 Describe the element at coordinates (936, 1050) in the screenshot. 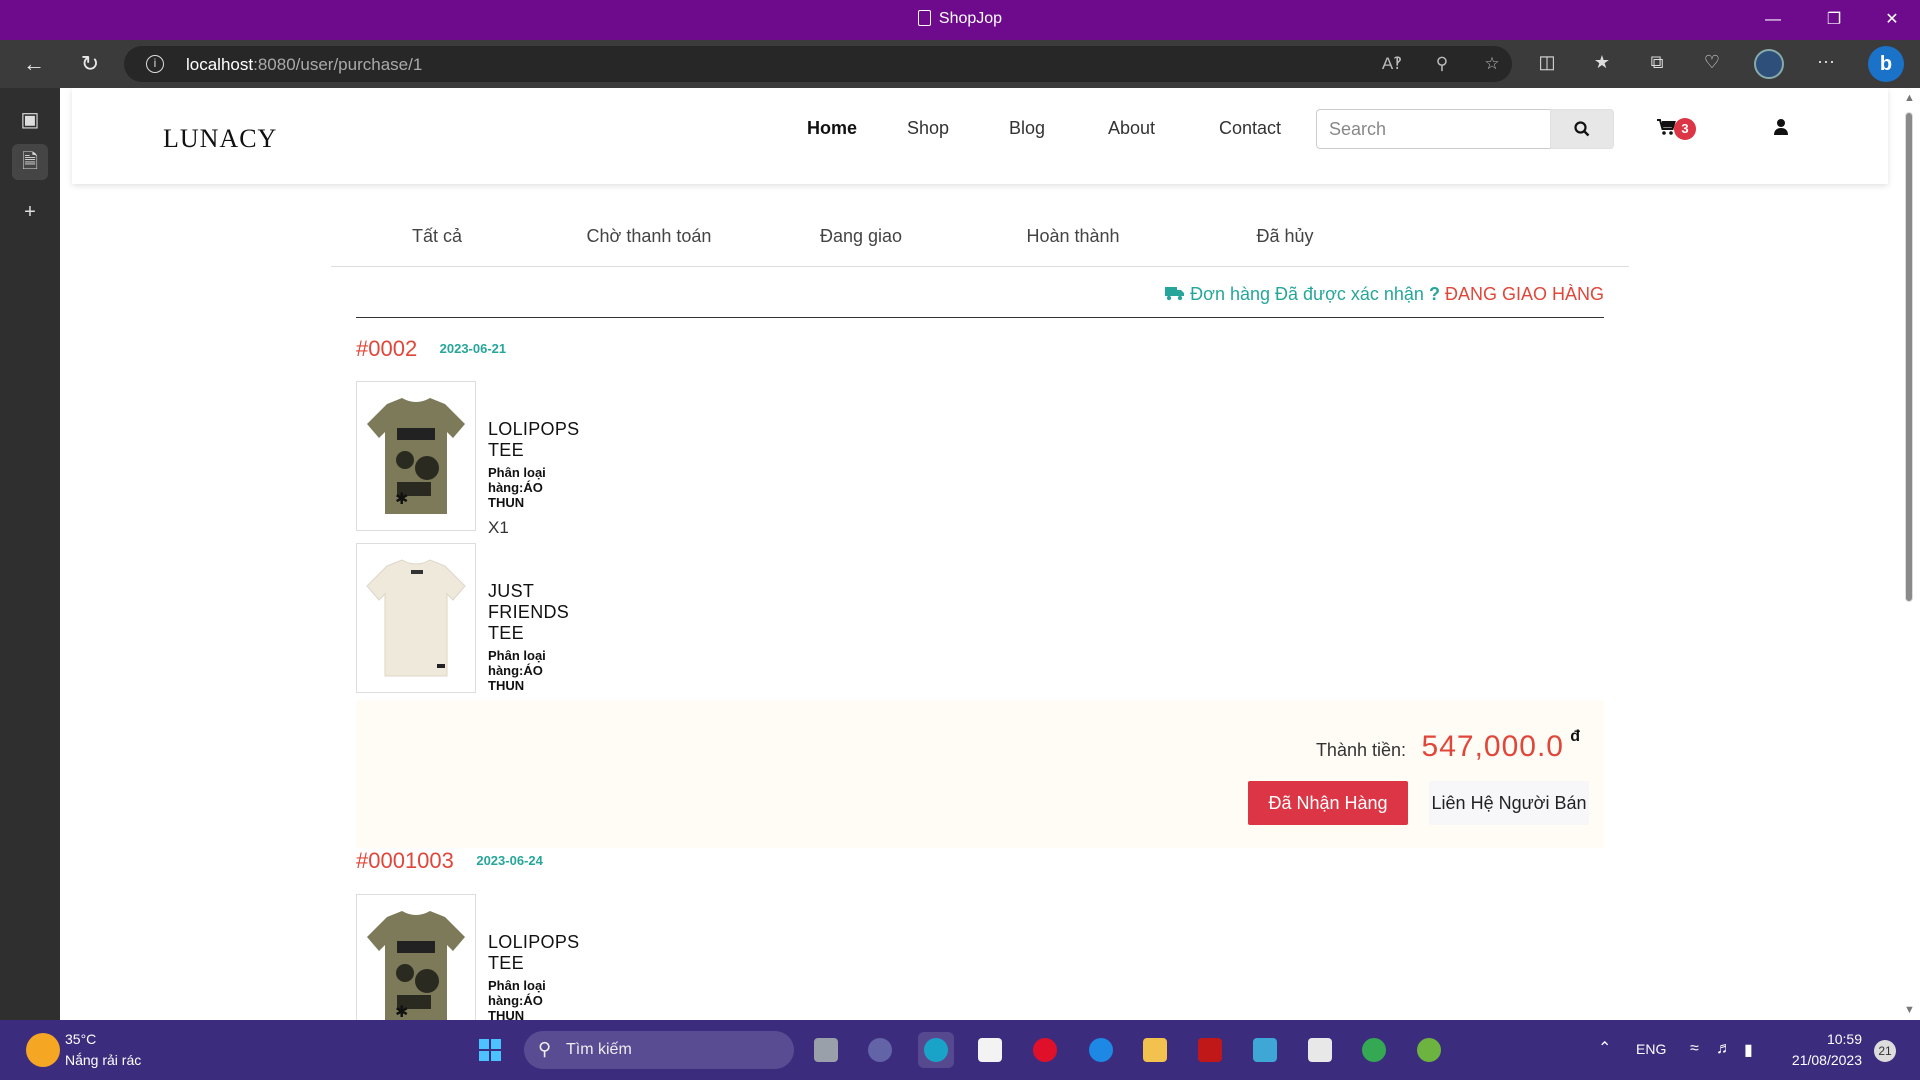

I see `edge-browser-icon` at that location.